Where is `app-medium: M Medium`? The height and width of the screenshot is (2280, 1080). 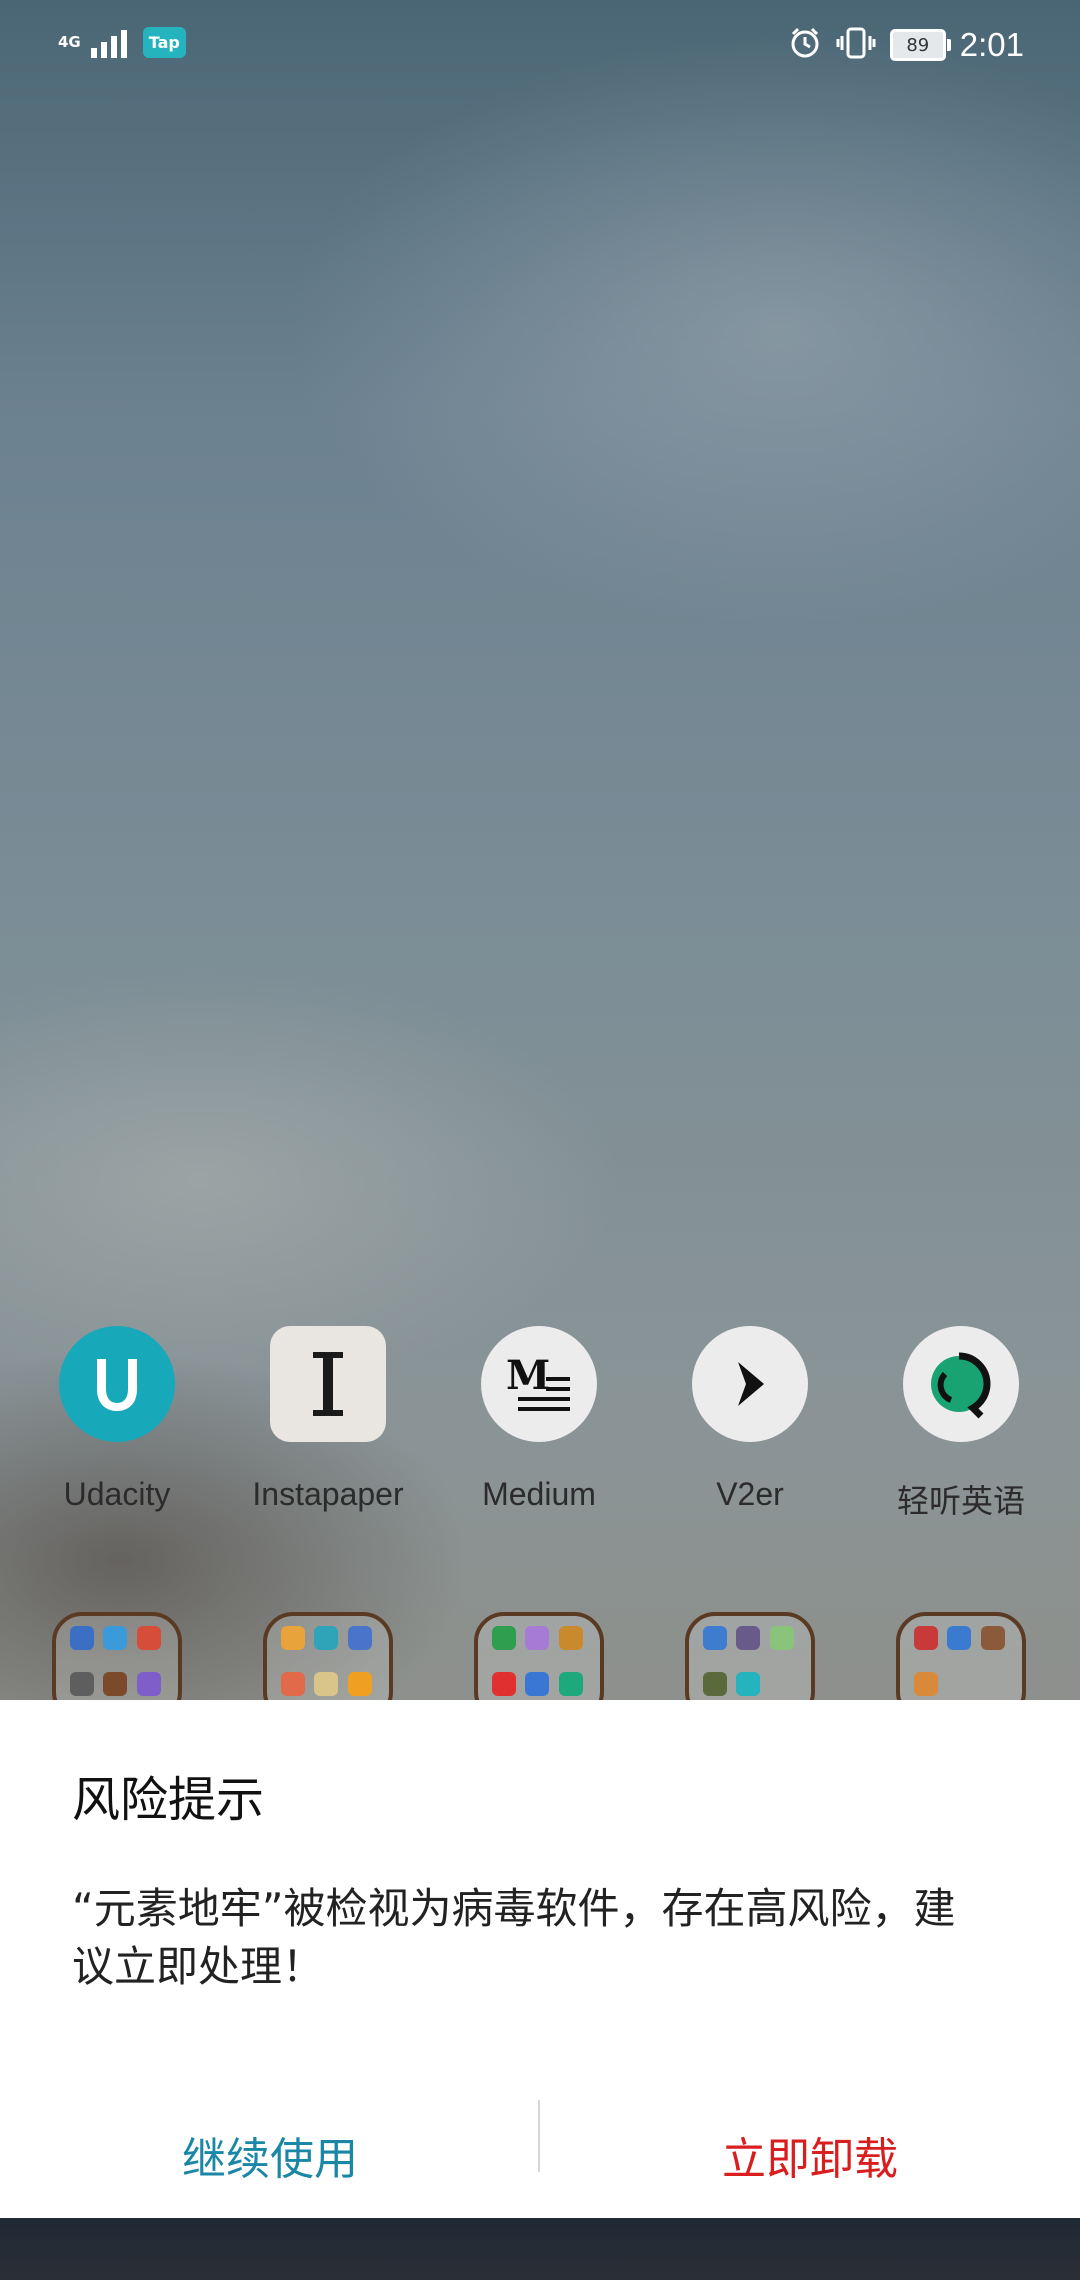
app-medium: M Medium is located at coordinates (539, 1419).